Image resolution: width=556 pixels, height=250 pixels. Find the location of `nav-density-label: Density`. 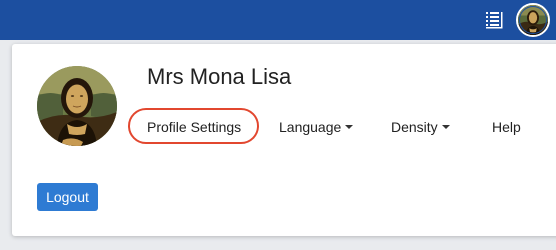

nav-density-label: Density is located at coordinates (414, 127).